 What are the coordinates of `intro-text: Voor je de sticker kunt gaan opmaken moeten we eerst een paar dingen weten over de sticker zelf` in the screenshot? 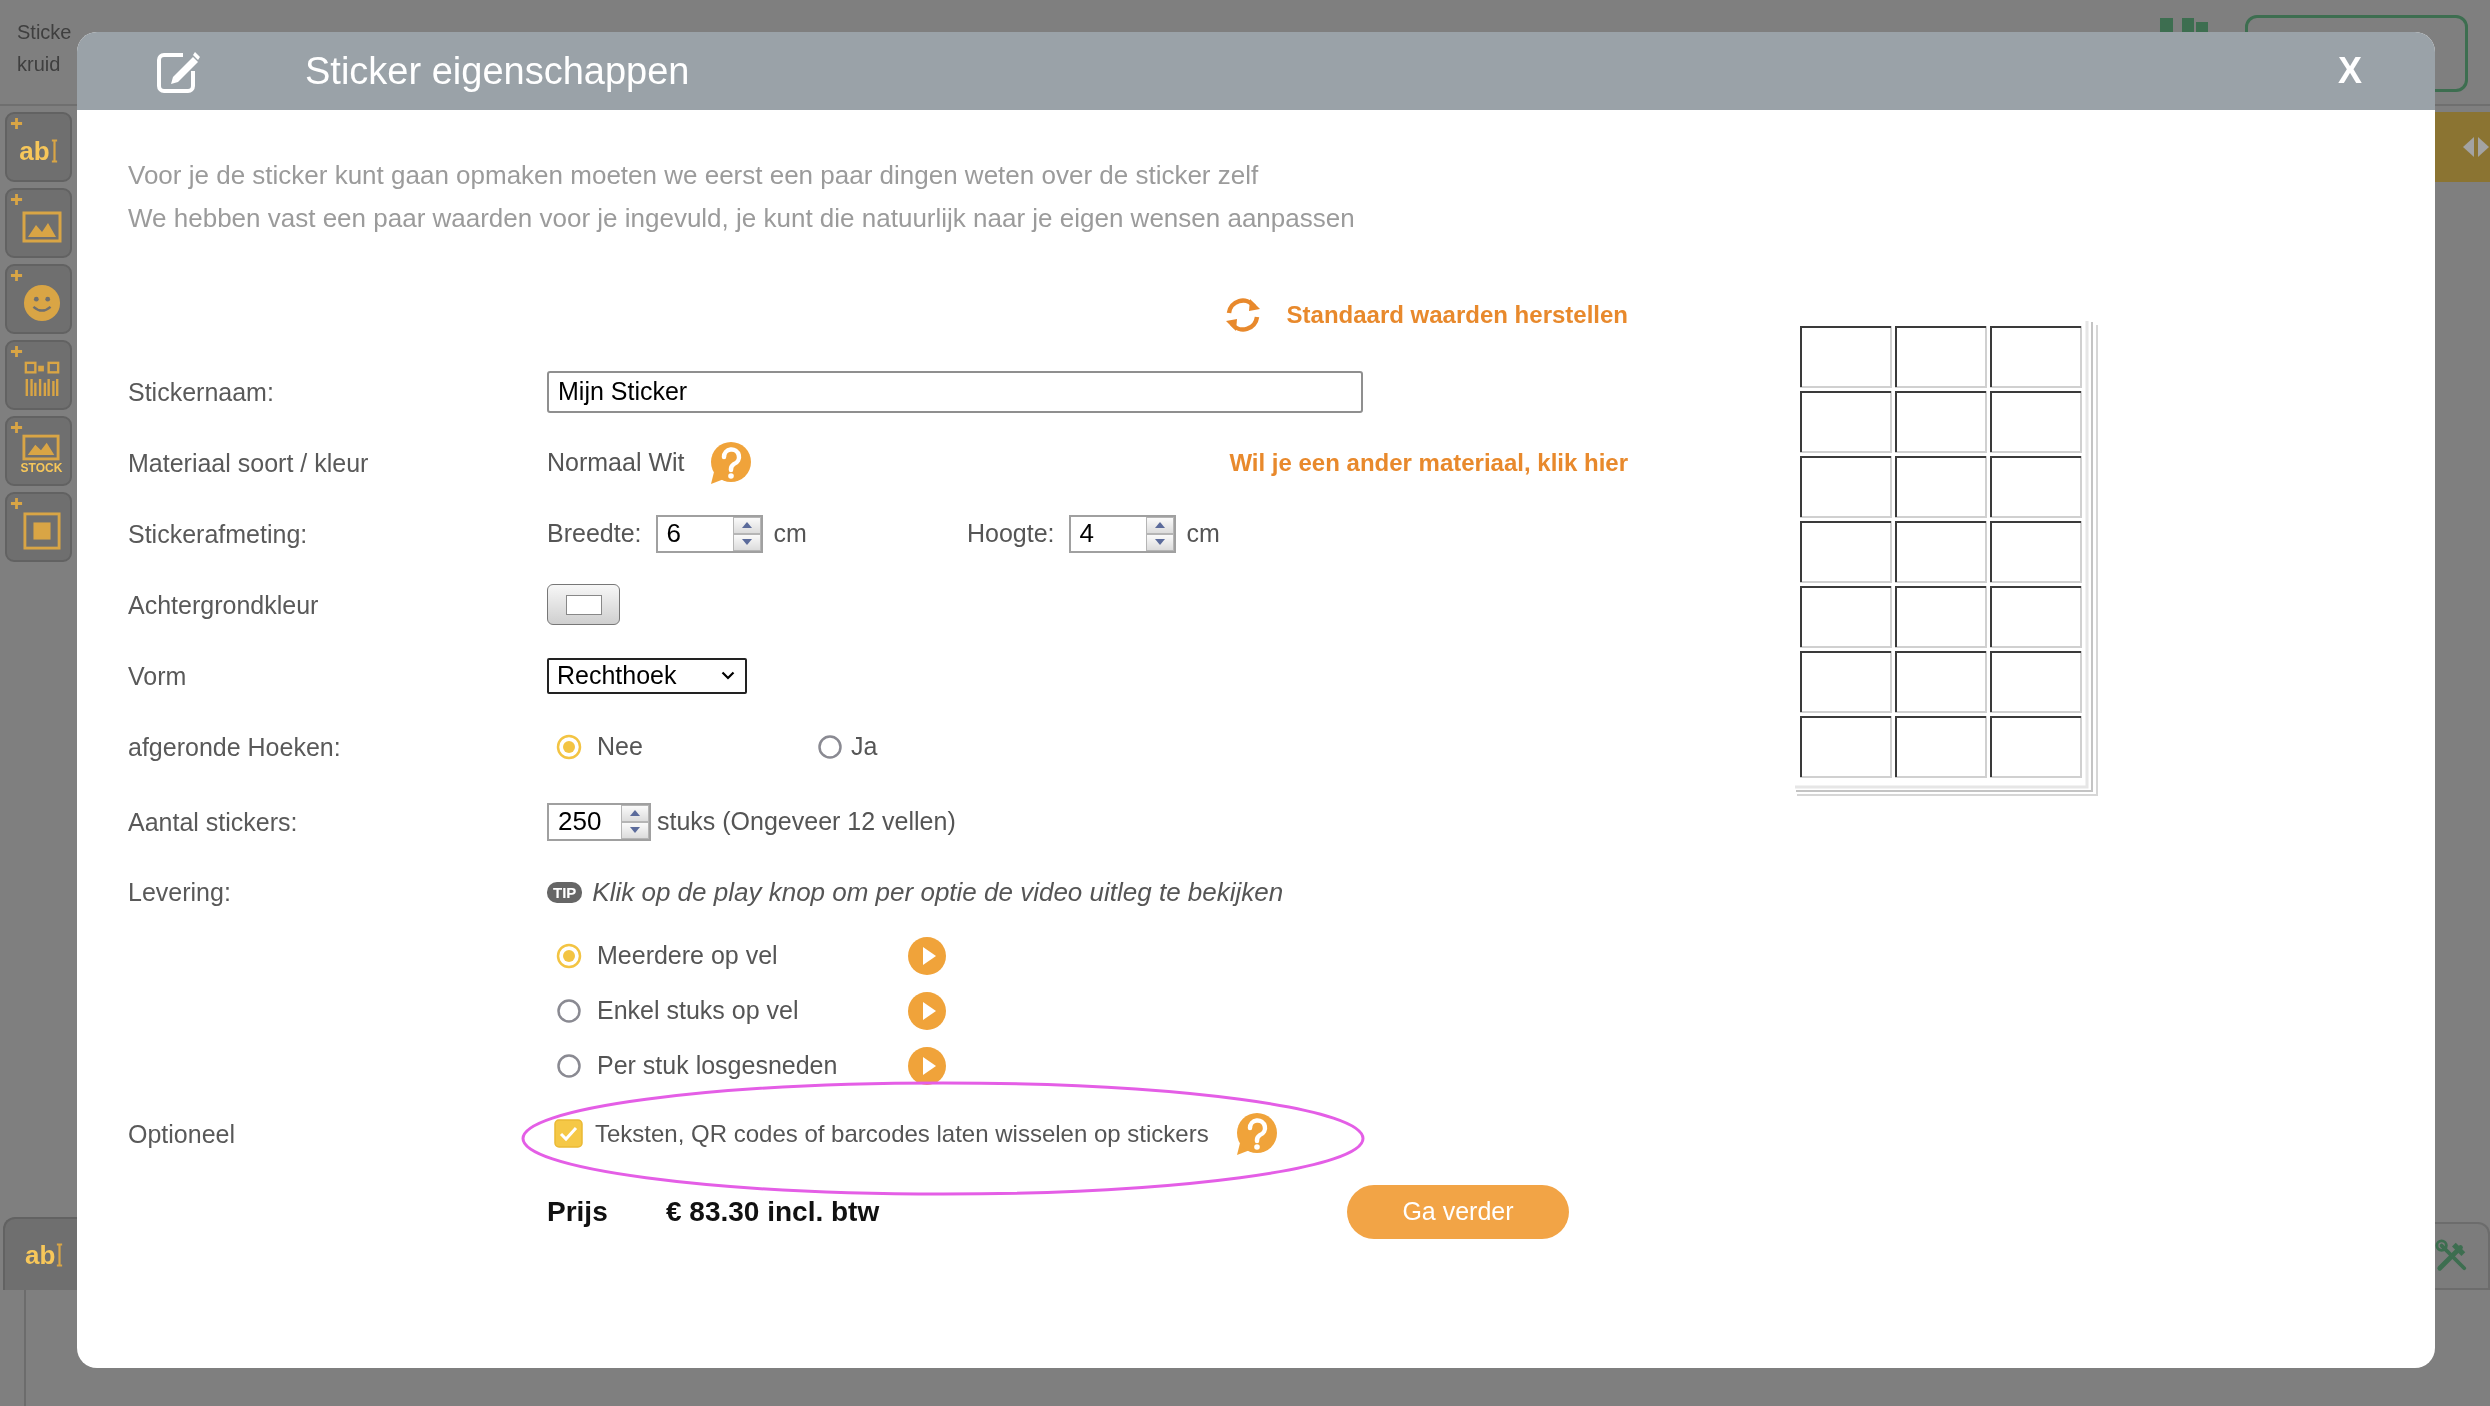 It's located at (693, 175).